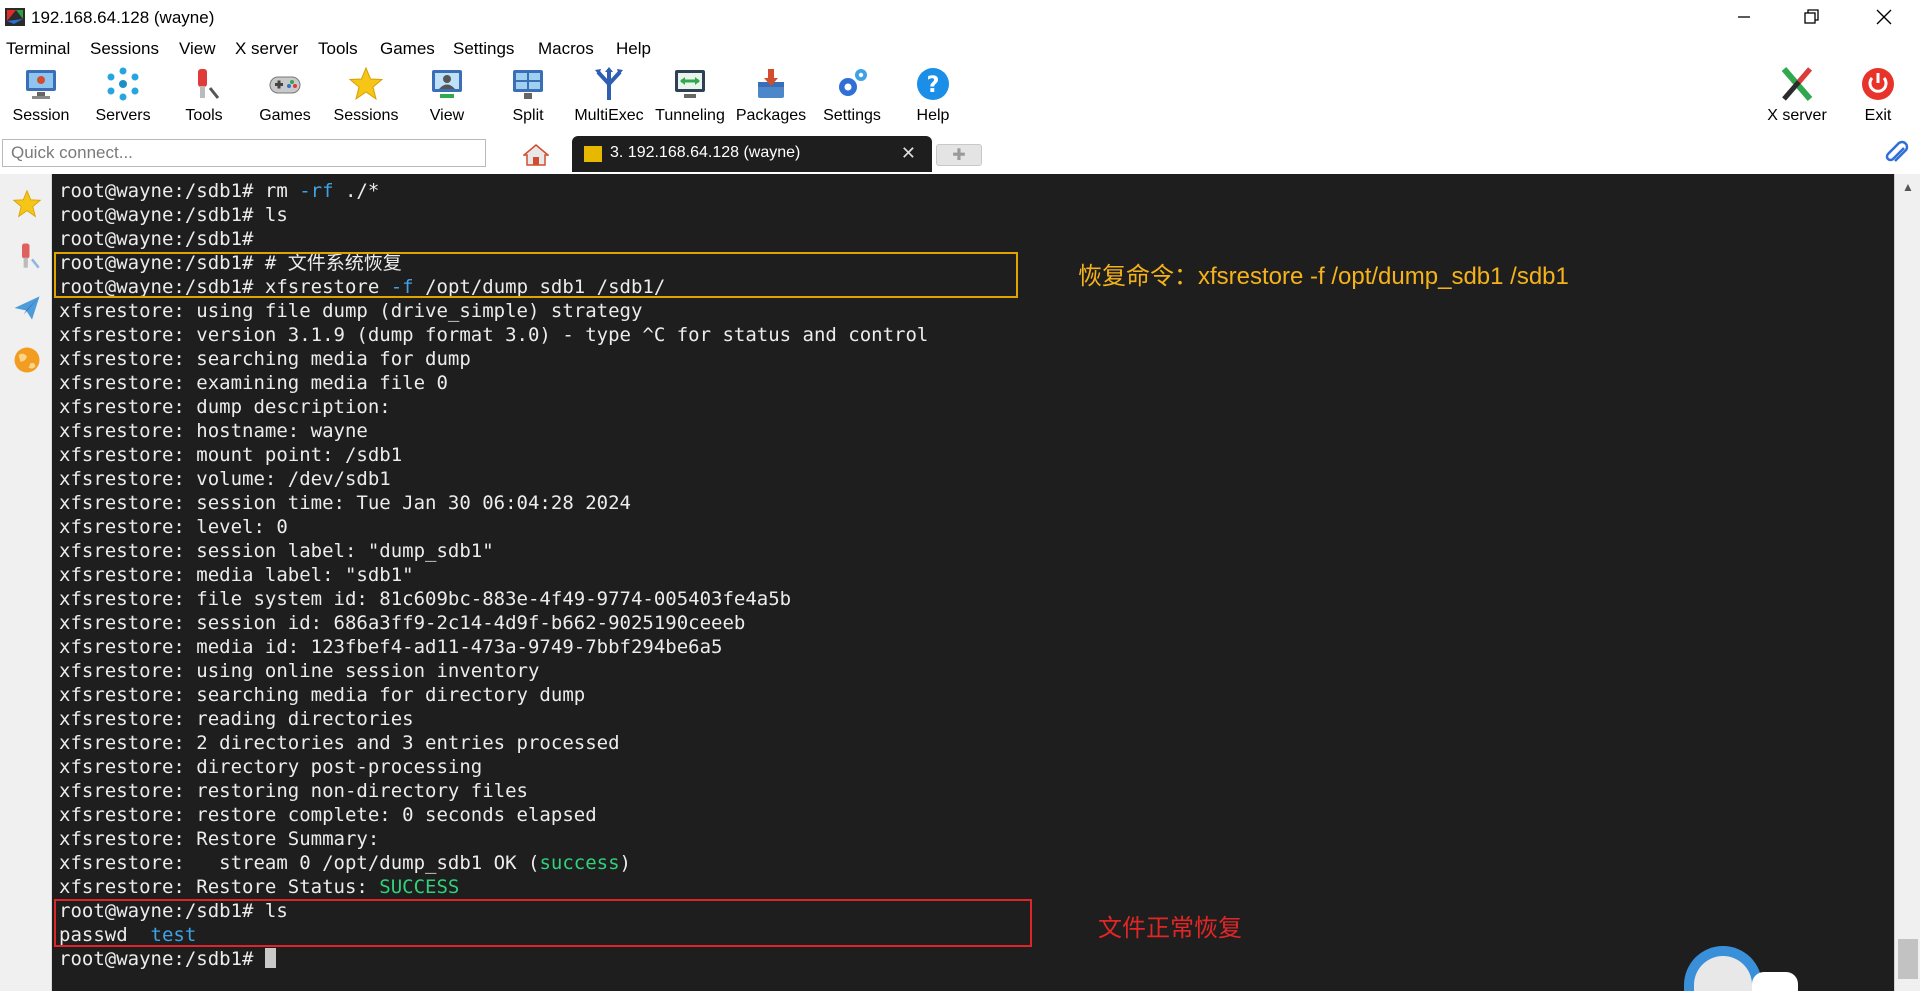 This screenshot has width=1920, height=991. What do you see at coordinates (231, 455) in the screenshot?
I see `terminal-text-segment: xfsrestore: mount point: /sdb1` at bounding box center [231, 455].